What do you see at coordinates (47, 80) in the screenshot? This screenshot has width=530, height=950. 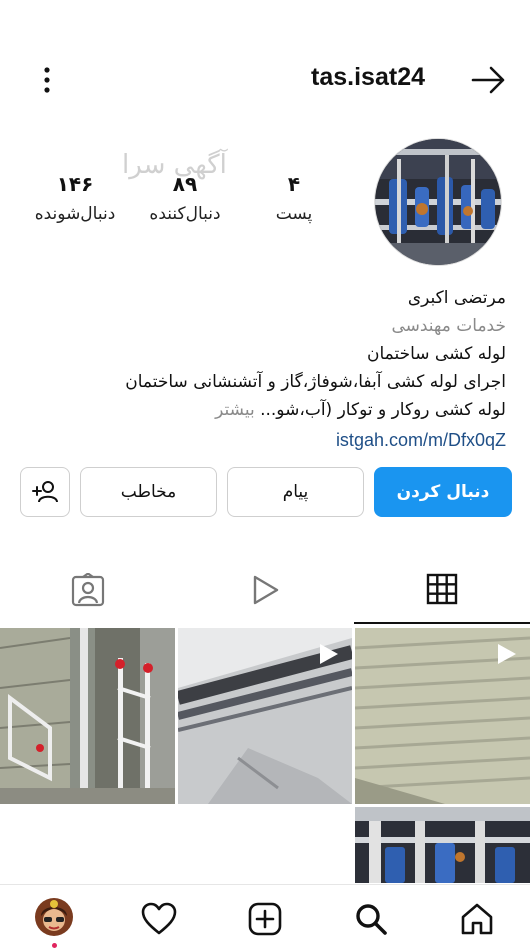 I see `more-vertical-icon` at bounding box center [47, 80].